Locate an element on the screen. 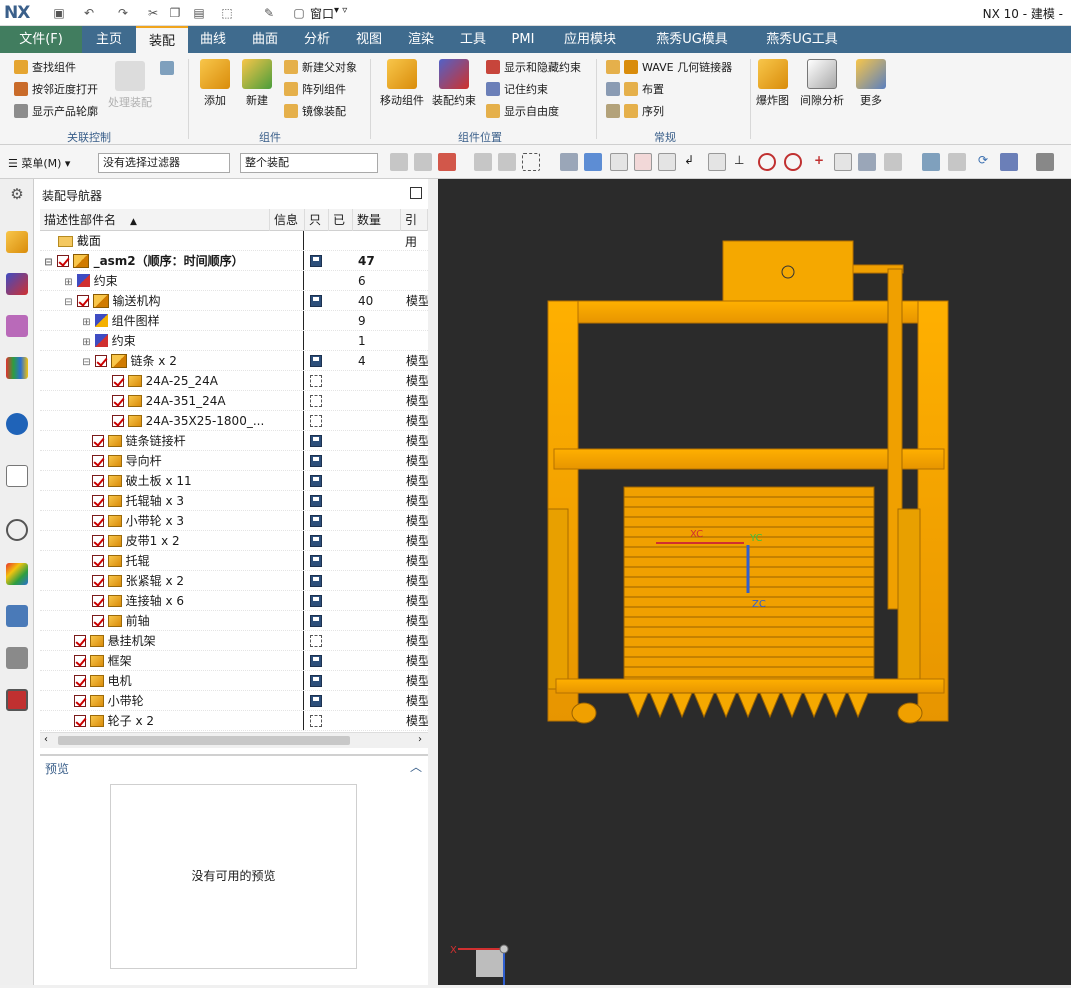 The image size is (1071, 988). horizontal-scrollbar: ‹ › is located at coordinates (234, 740).